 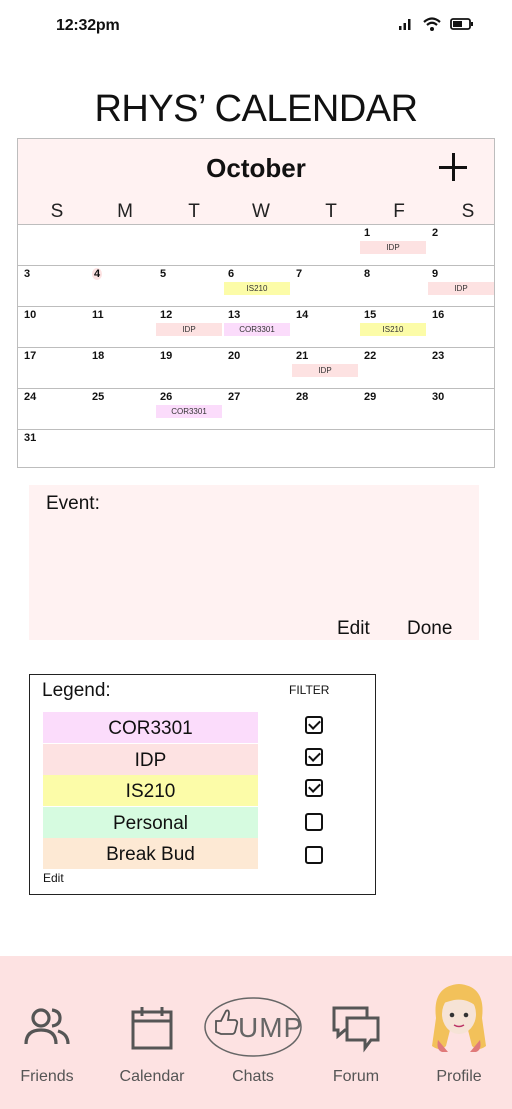 What do you see at coordinates (53, 450) in the screenshot?
I see `calendar-day-cell: 31` at bounding box center [53, 450].